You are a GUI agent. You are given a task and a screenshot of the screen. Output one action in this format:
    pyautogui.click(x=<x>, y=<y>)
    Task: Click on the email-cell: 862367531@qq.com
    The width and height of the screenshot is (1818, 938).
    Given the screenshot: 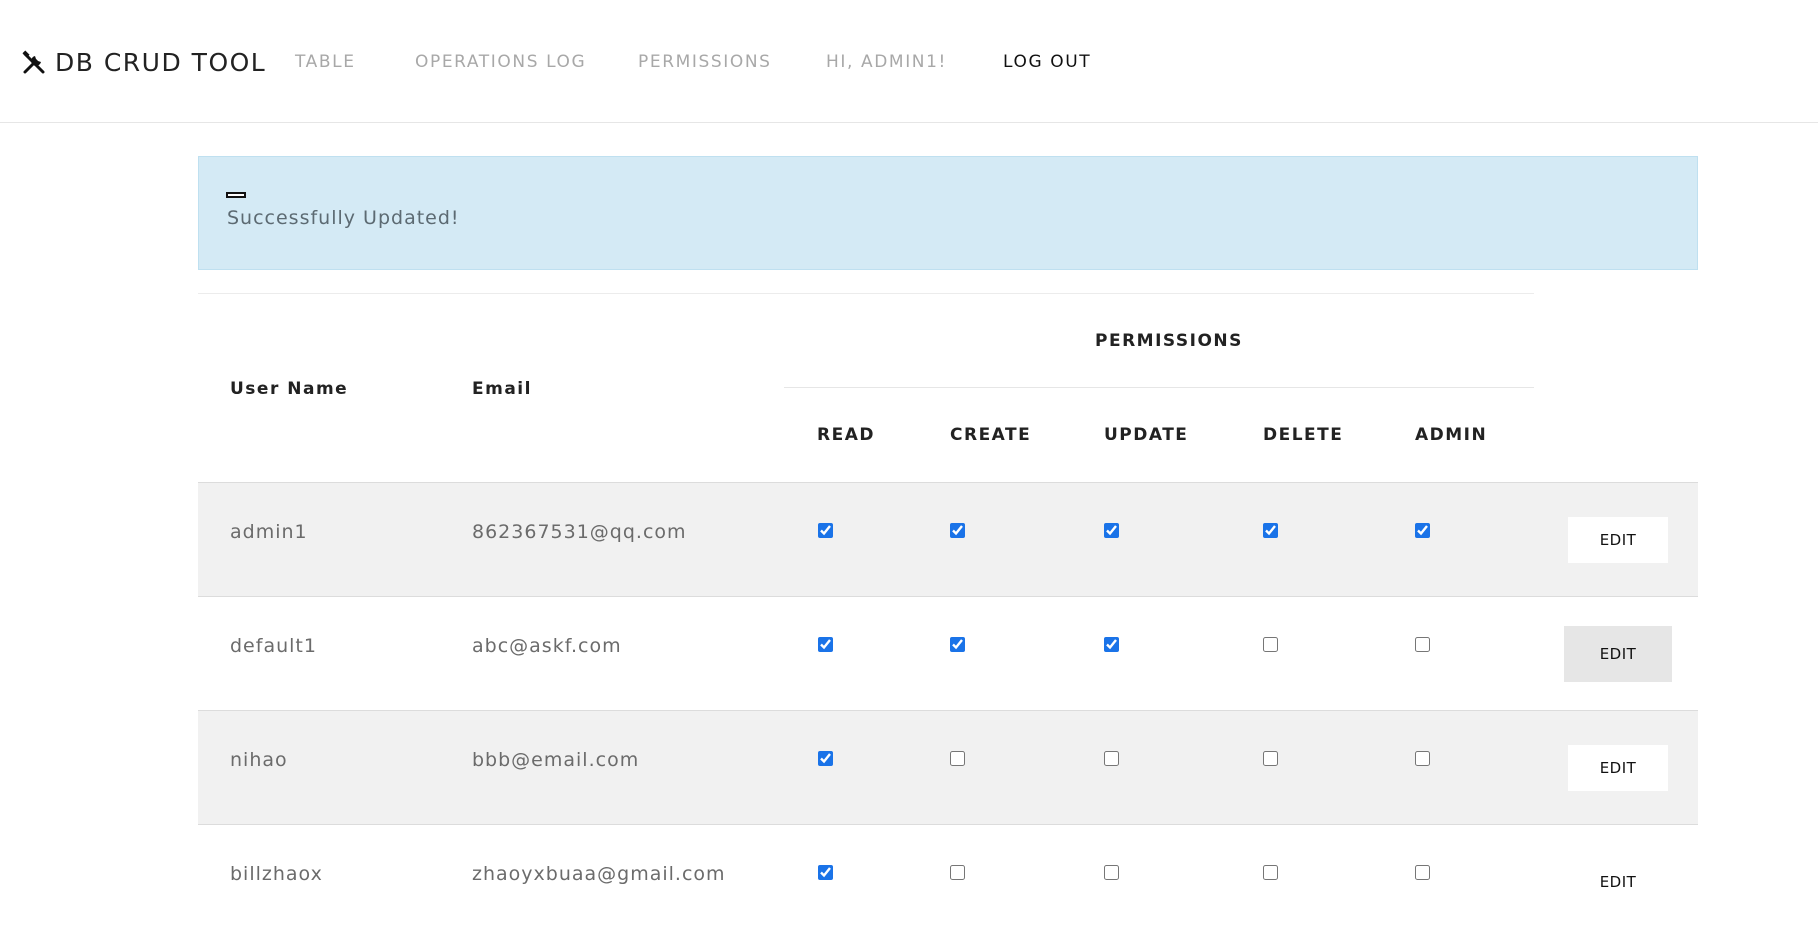 What is the action you would take?
    pyautogui.click(x=579, y=532)
    